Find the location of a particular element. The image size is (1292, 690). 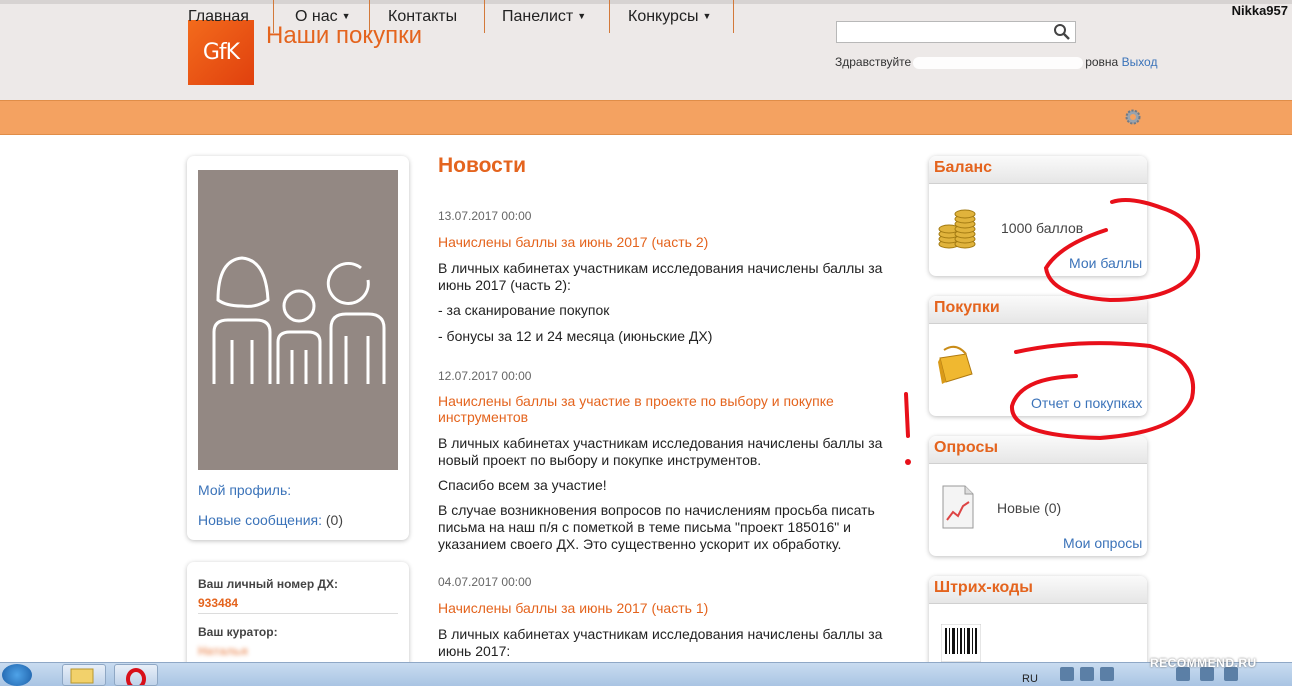

news-date: 04.07.2017 00:00 is located at coordinates (485, 582).